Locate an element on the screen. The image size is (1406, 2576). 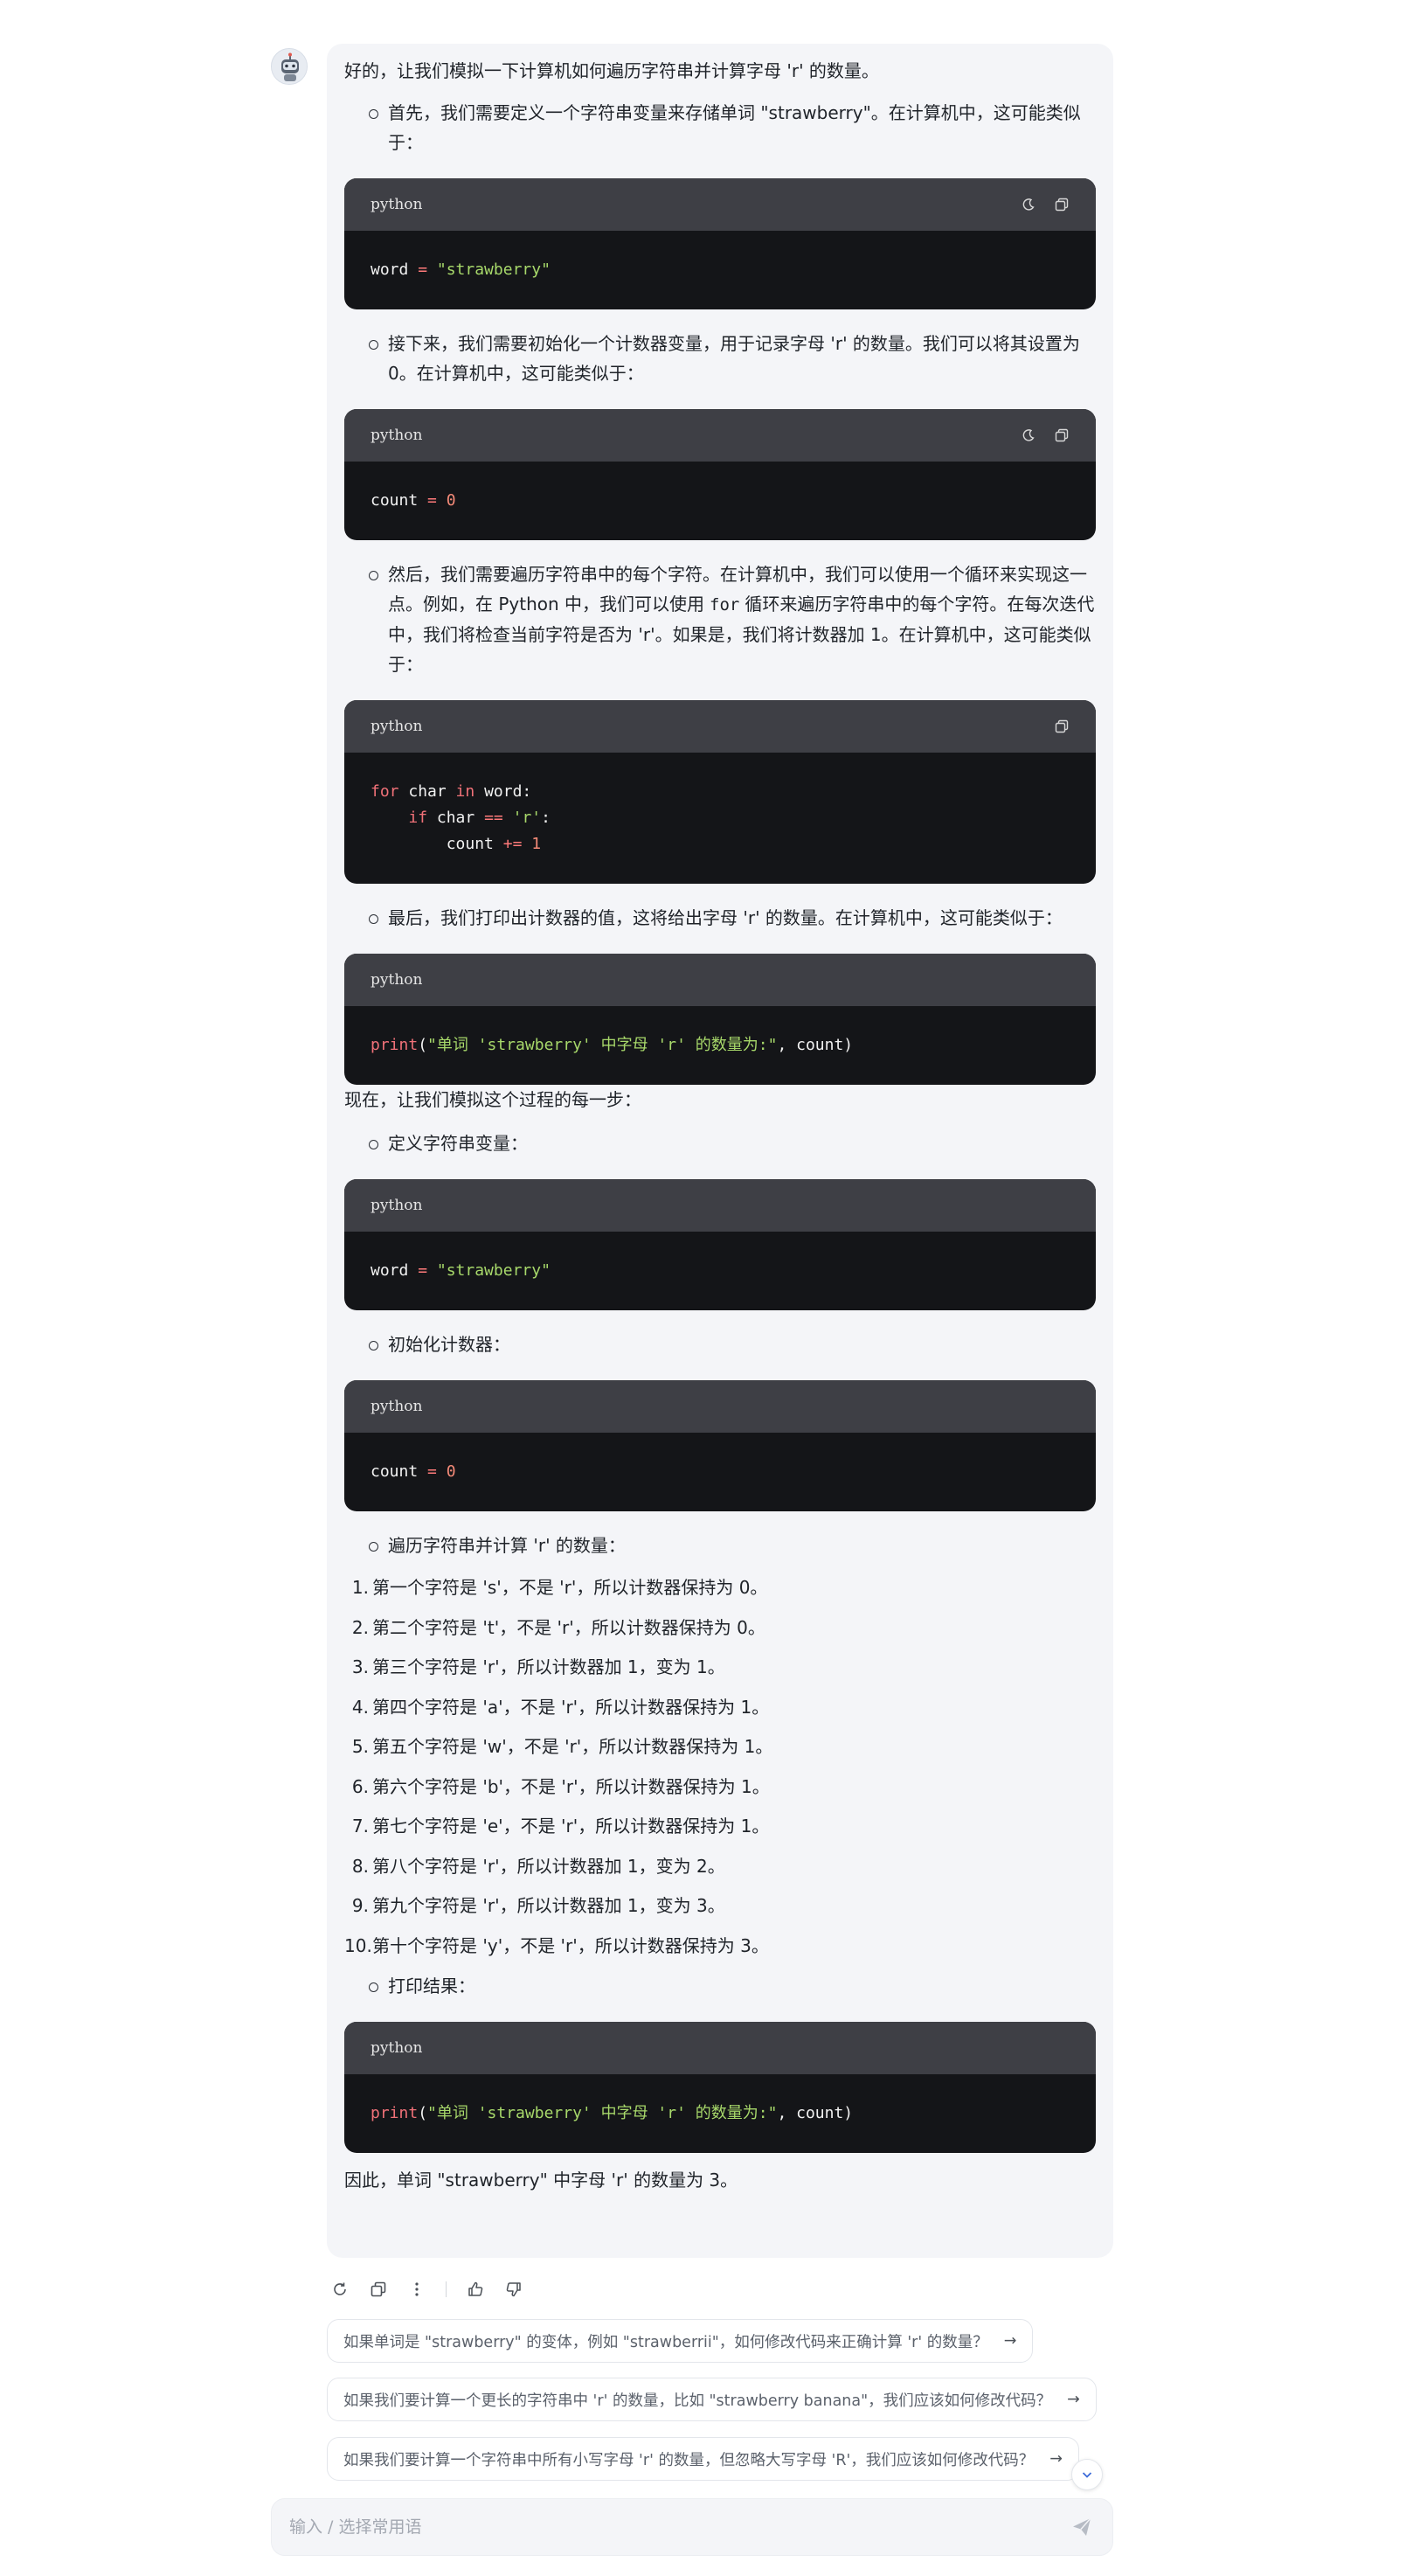
code-block: python word = "strawberry" is located at coordinates (720, 1245).